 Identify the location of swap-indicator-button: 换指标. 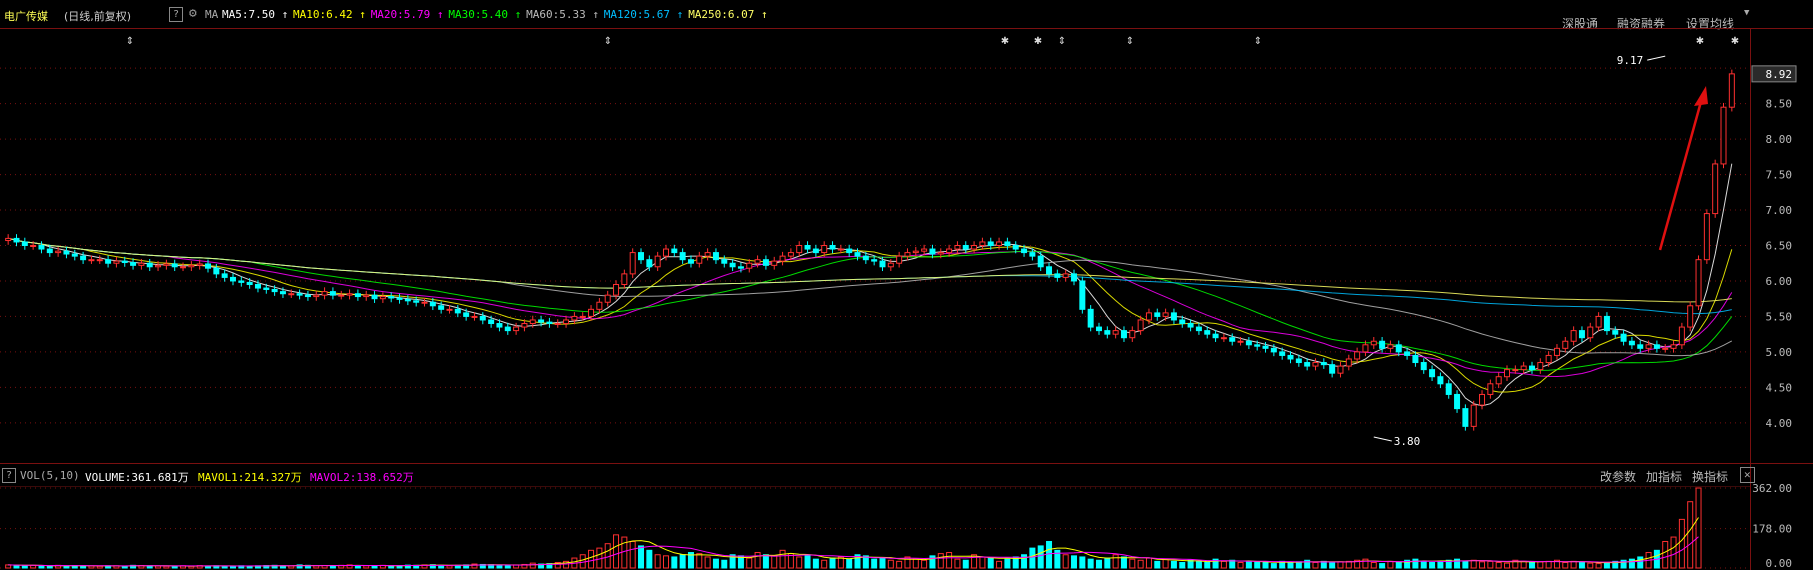
(1710, 476).